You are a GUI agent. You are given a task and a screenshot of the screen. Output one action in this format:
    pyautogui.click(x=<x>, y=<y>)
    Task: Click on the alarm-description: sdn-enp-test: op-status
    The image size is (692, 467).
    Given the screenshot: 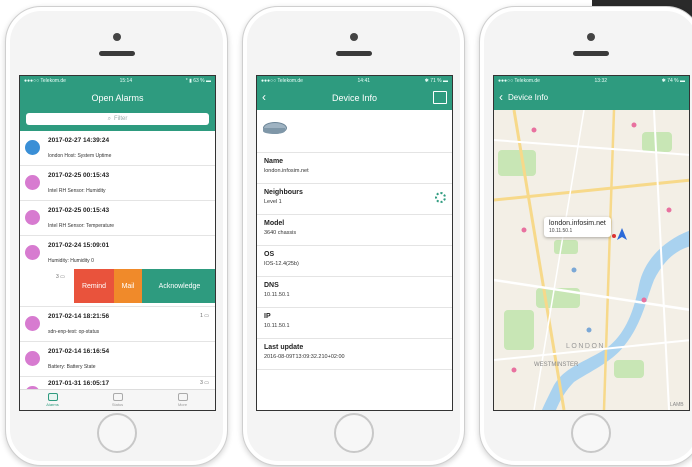 What is the action you would take?
    pyautogui.click(x=74, y=332)
    